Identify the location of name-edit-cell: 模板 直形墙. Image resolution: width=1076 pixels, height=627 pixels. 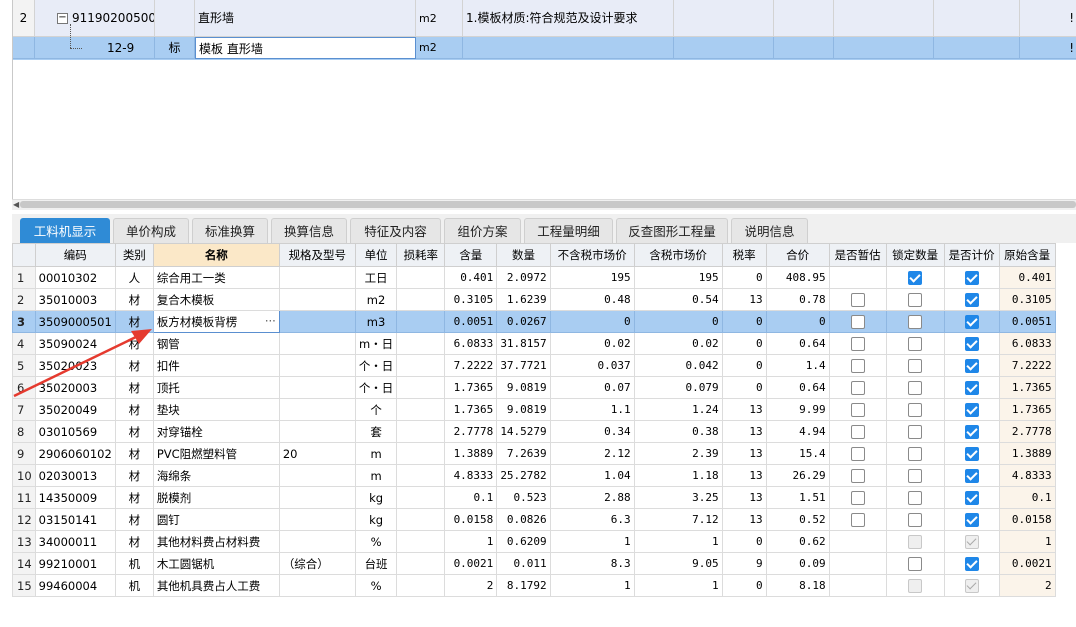
(305, 48).